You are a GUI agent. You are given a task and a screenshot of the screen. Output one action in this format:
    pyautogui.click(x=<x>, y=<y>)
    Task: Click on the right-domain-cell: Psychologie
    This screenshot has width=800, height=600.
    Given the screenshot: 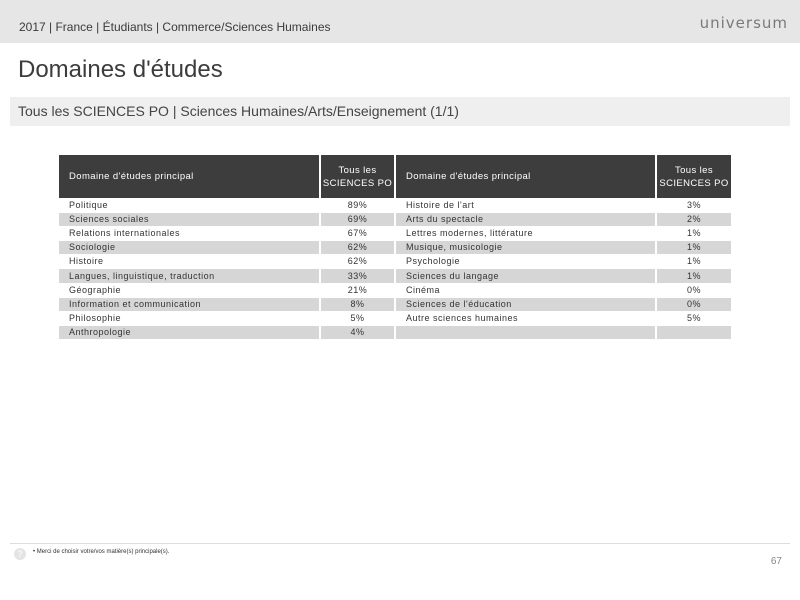 What is the action you would take?
    pyautogui.click(x=525, y=261)
    